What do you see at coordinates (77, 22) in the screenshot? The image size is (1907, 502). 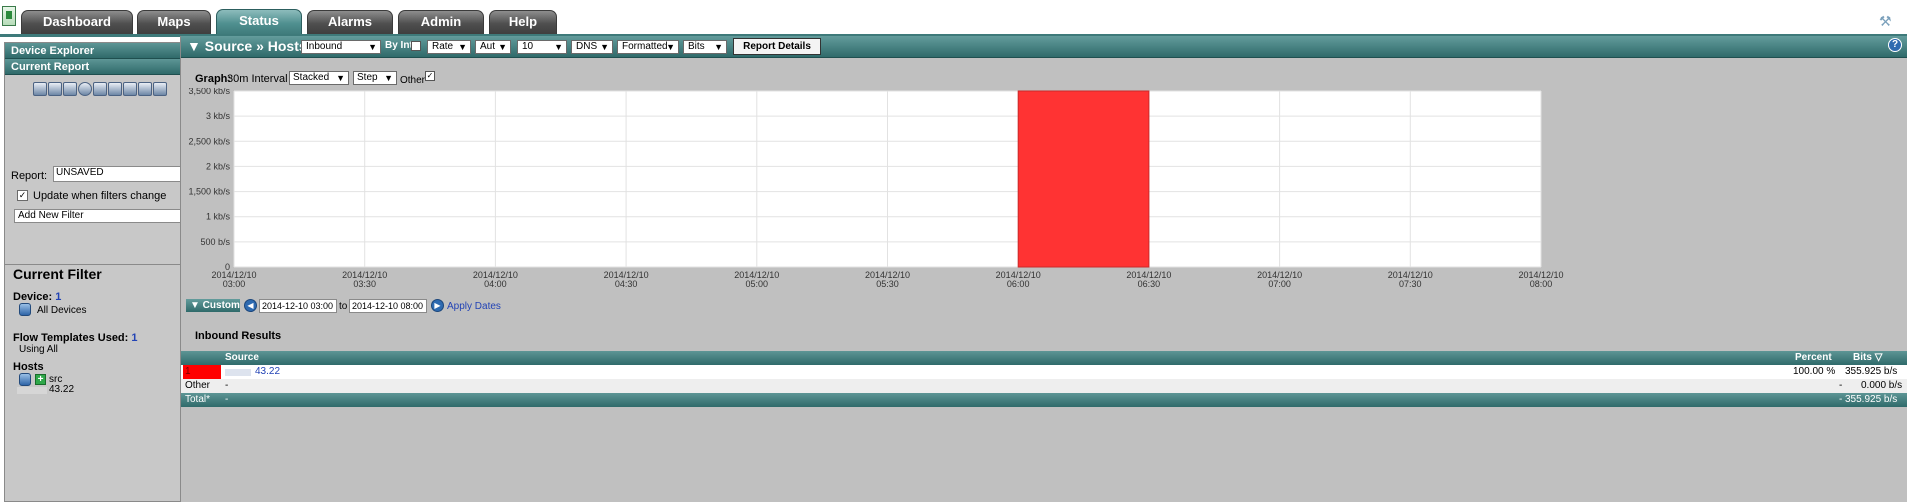 I see `tab-dashboard: Dashboard` at bounding box center [77, 22].